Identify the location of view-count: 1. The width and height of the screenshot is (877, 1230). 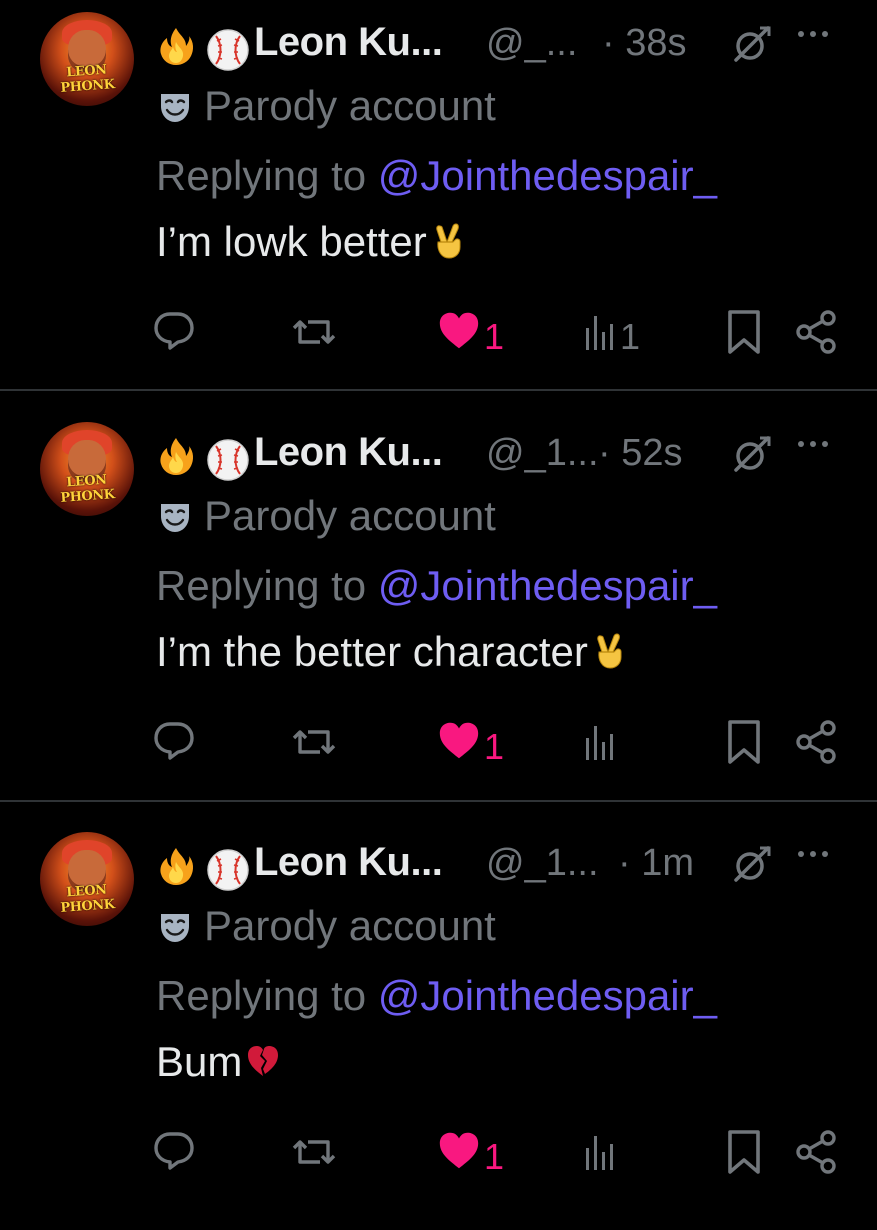
(630, 336).